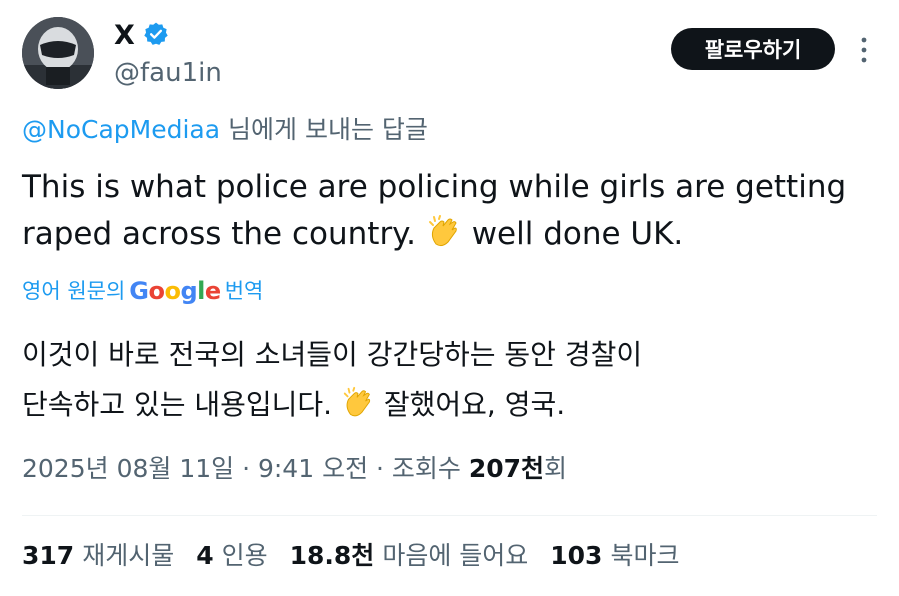 The image size is (899, 596). I want to click on tweet-line-2-start: raped across the country., so click(224, 234).